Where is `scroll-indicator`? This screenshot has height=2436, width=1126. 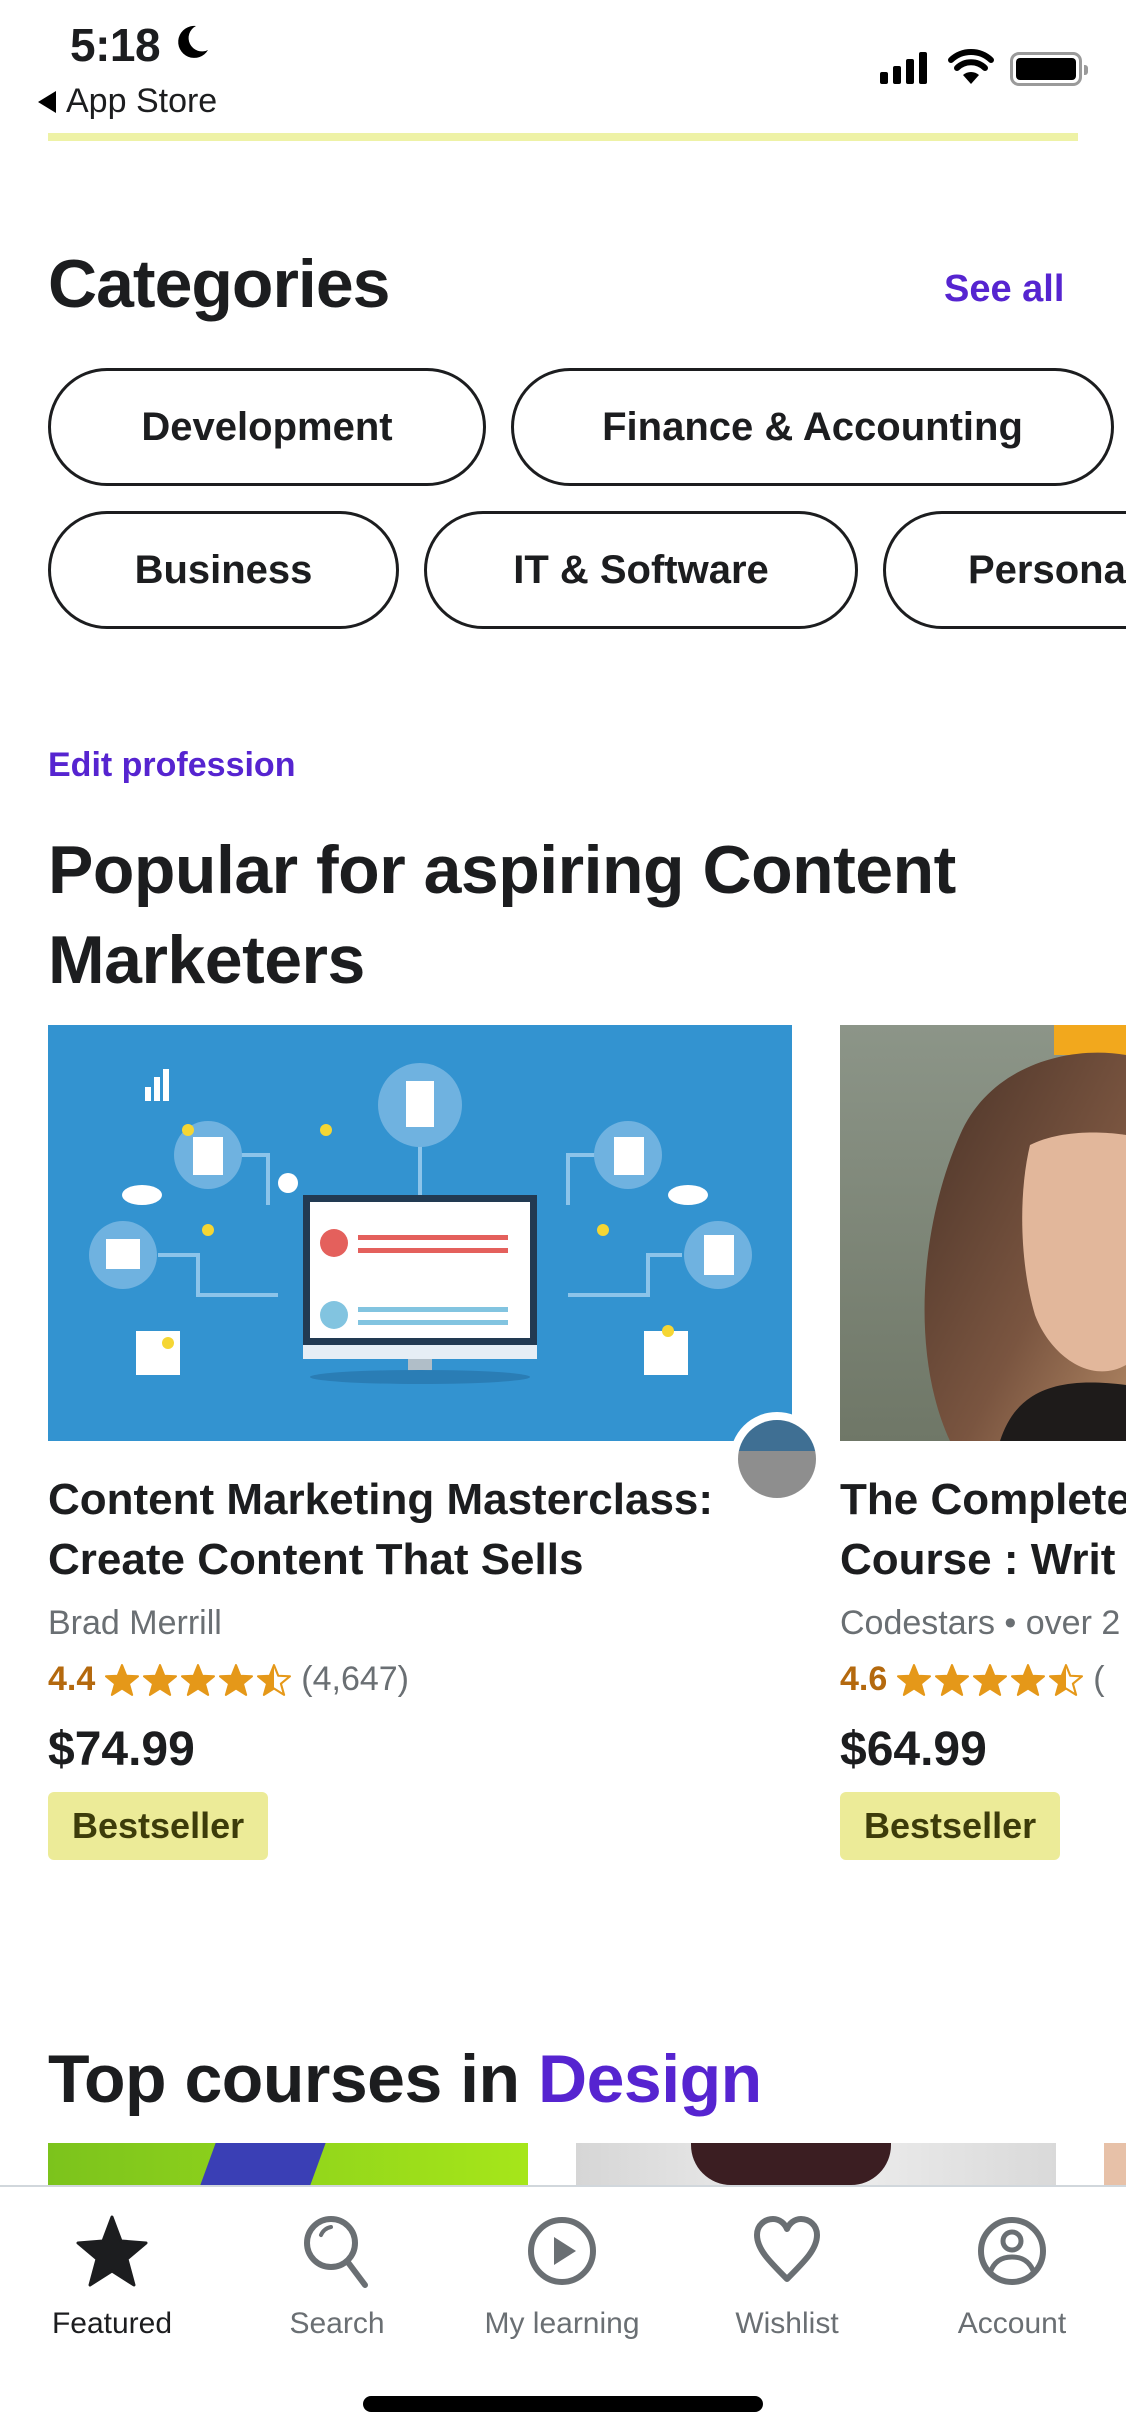
scroll-indicator is located at coordinates (777, 1459).